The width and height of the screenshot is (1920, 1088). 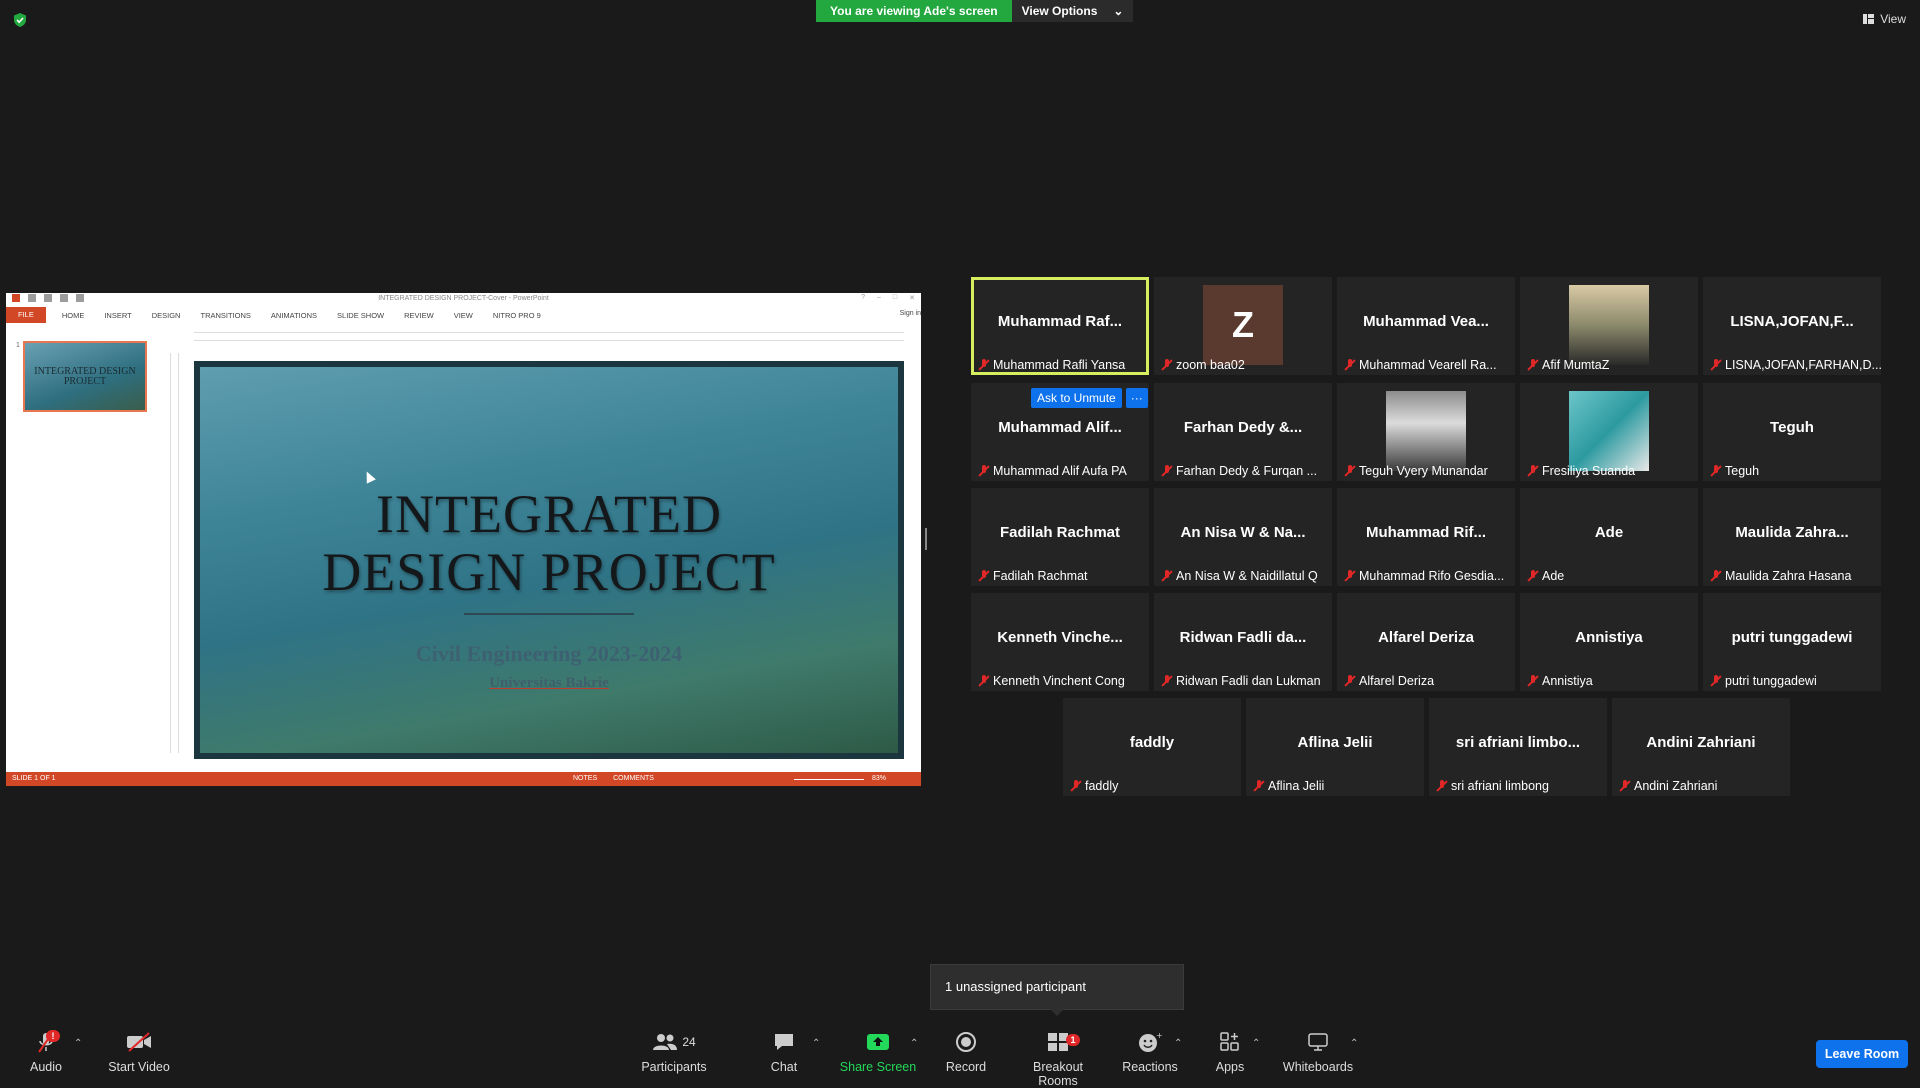 What do you see at coordinates (784, 1042) in the screenshot?
I see `chat-bubble-icon` at bounding box center [784, 1042].